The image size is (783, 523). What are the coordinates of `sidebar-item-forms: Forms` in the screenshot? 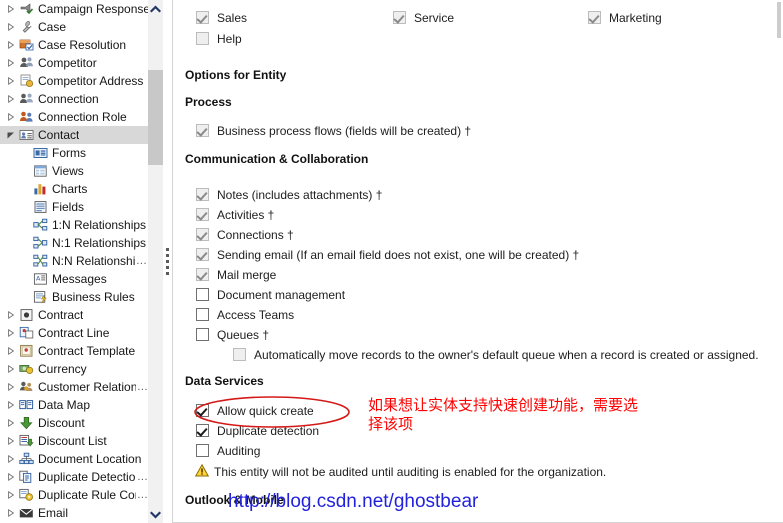 It's located at (74, 153).